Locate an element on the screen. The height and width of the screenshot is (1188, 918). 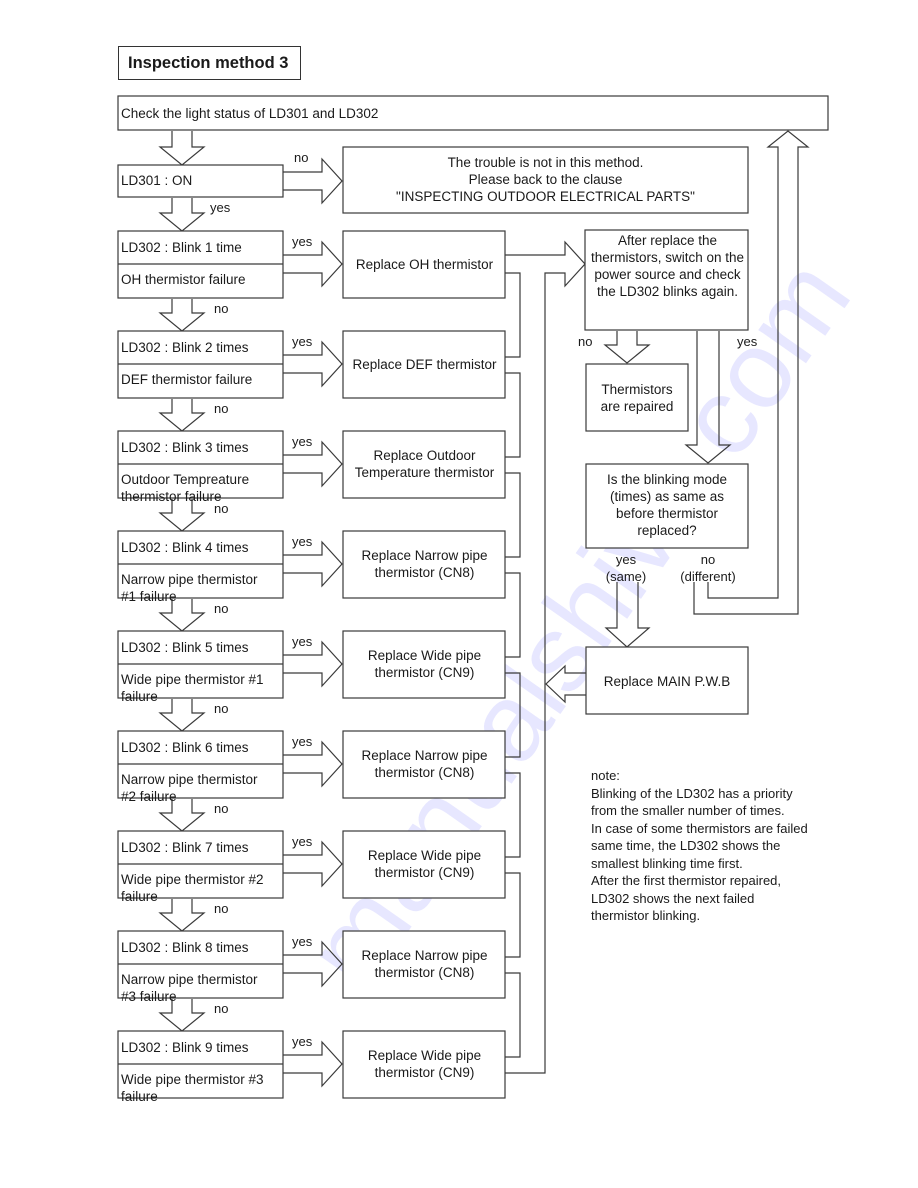
ld301-condition: LD301 : ON is located at coordinates (157, 180).